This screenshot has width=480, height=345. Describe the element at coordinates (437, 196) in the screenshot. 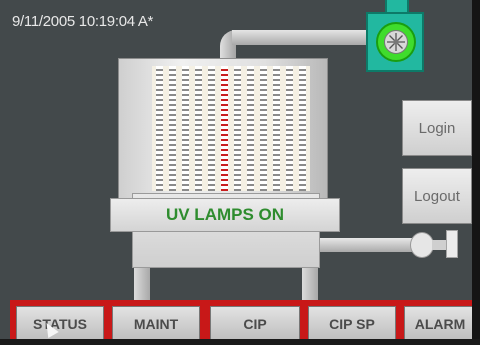

I see `logout-button: Logout` at that location.